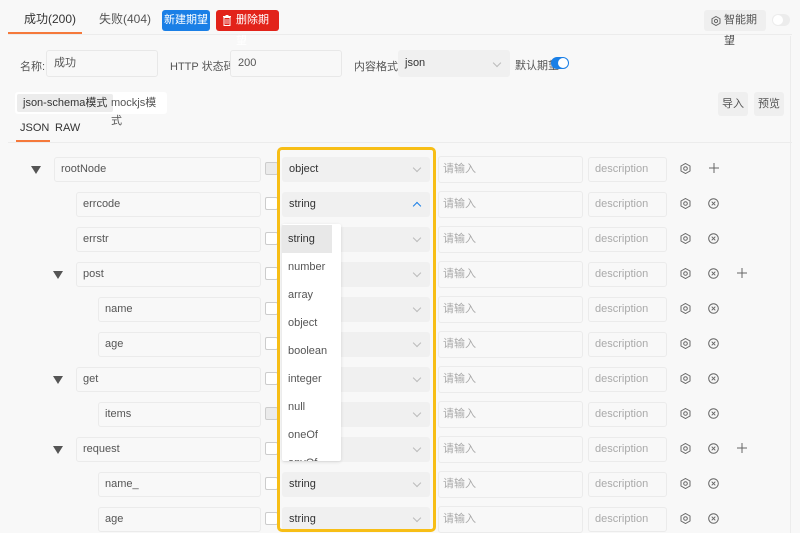  I want to click on type-option-array: array, so click(311, 295).